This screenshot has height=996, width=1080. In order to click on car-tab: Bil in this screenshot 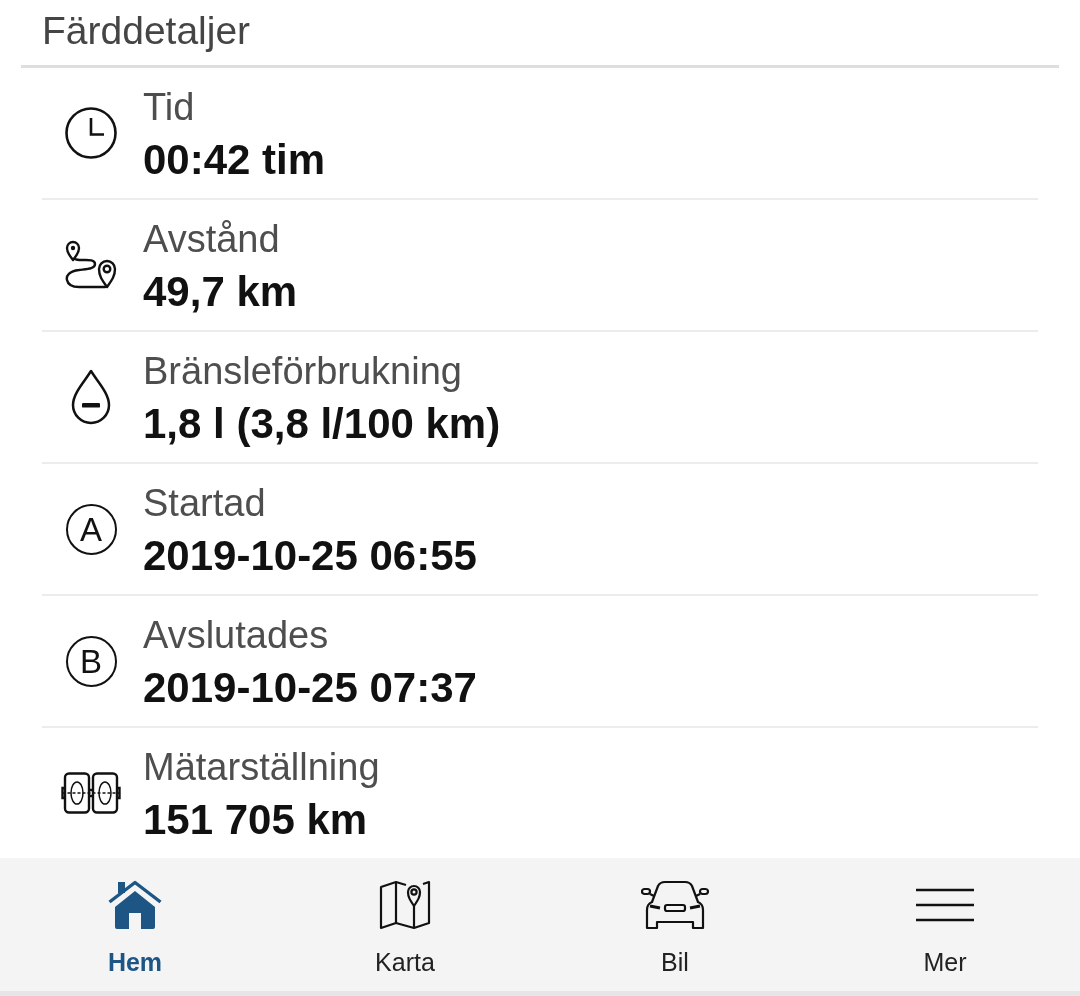, I will do `click(675, 924)`.